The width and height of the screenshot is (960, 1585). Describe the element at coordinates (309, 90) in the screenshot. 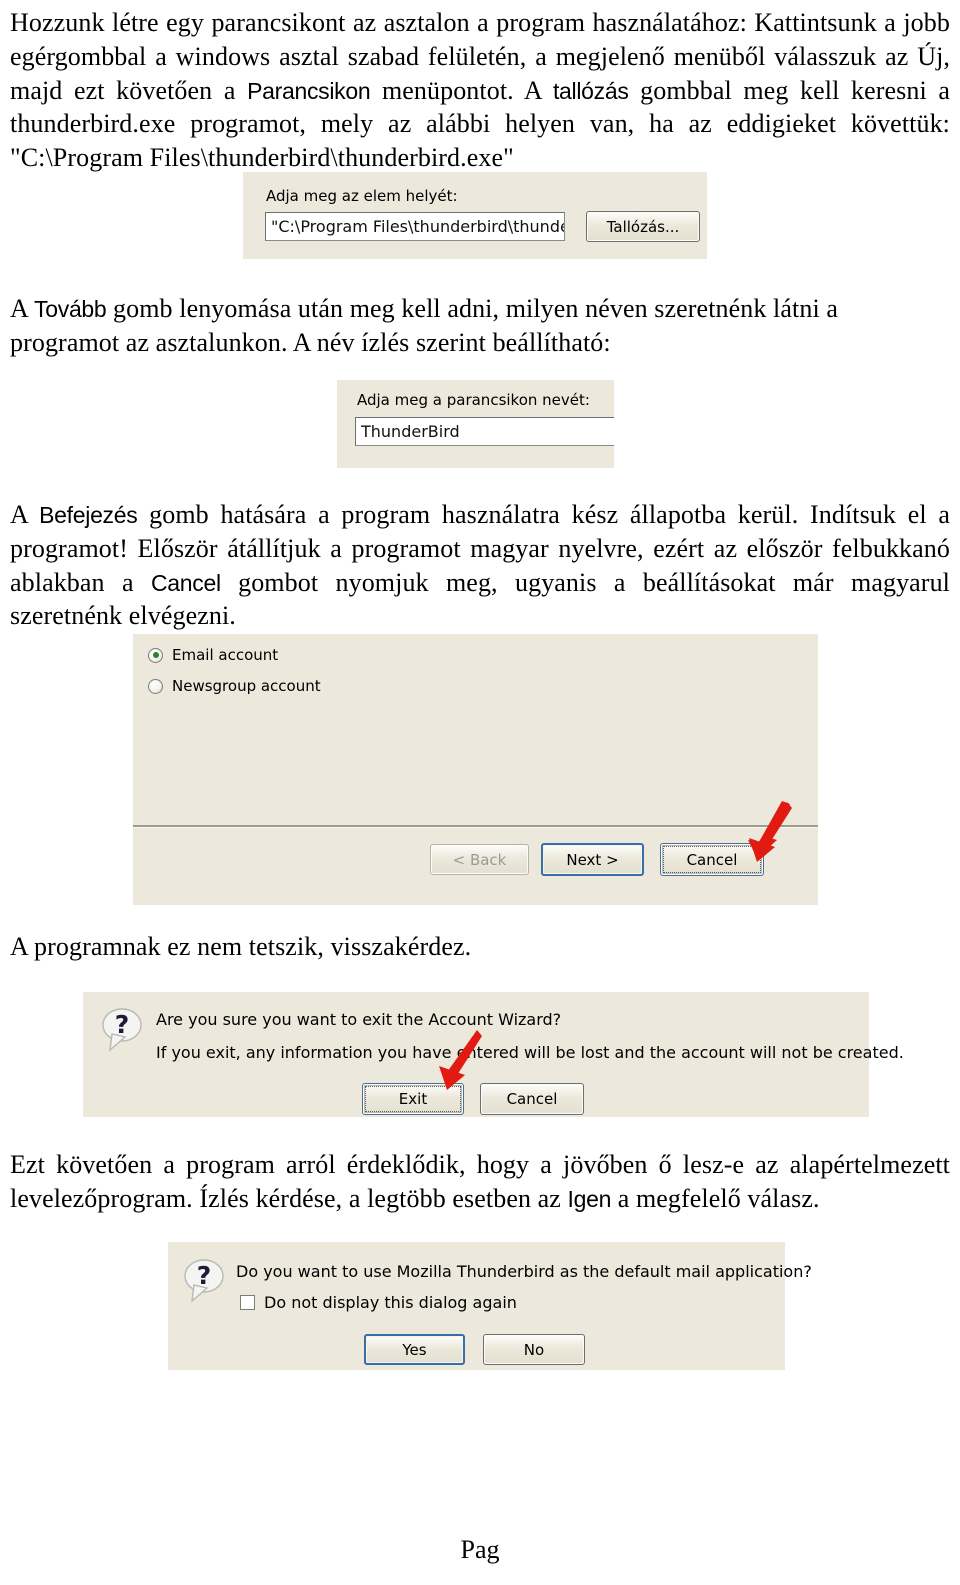

I see `ui-term-parancsikon: Parancsikon` at that location.